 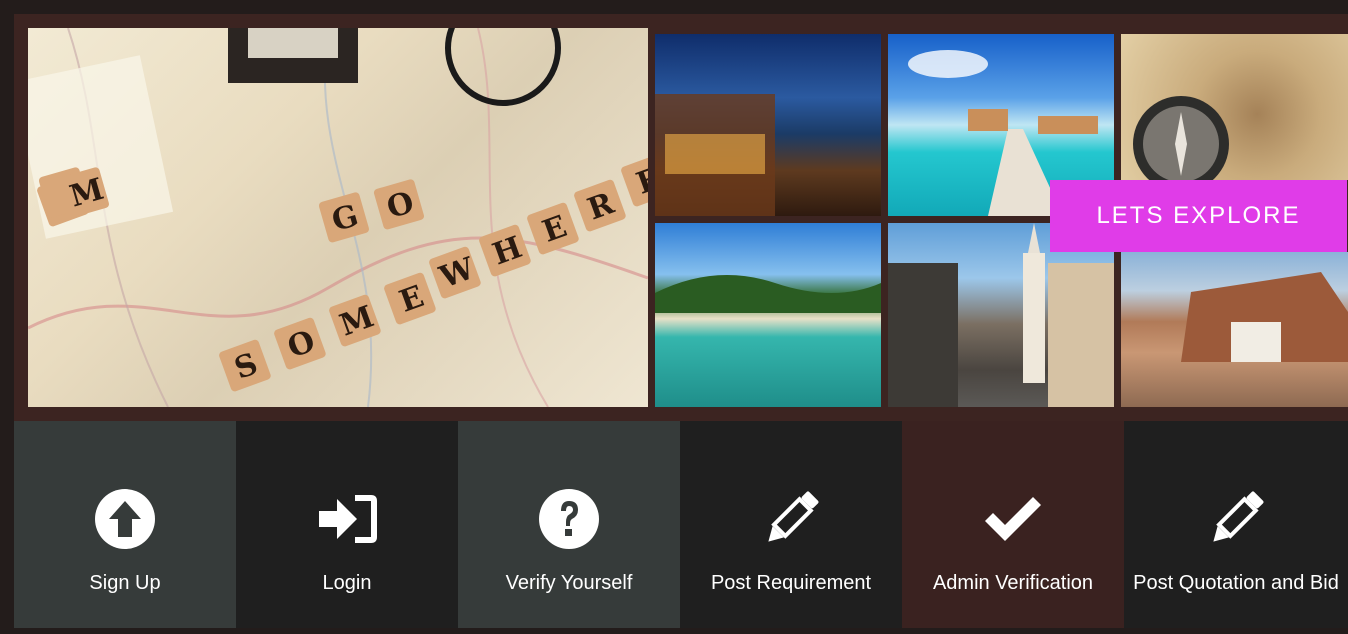 I want to click on post-requirement-button: Post Requirement, so click(x=791, y=524).